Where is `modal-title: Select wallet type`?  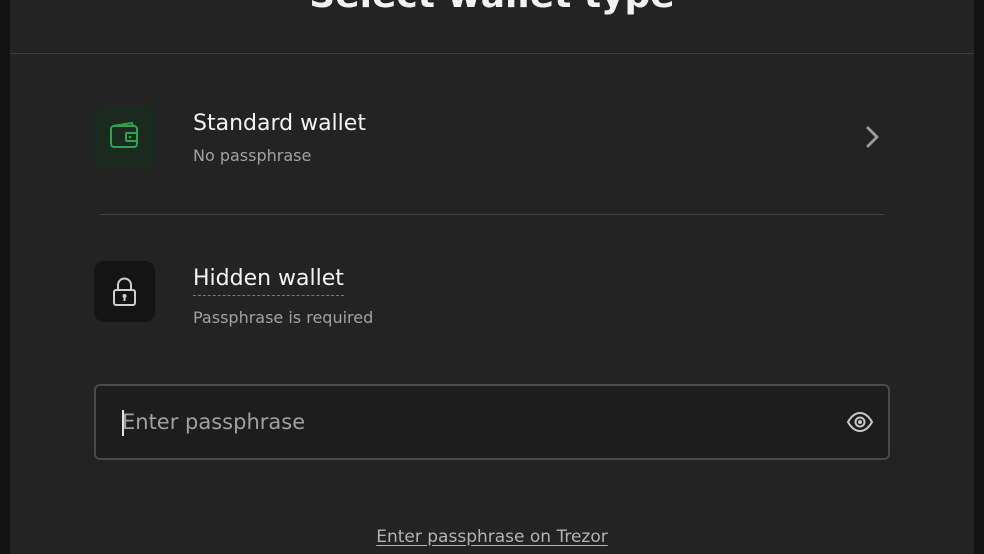 modal-title: Select wallet type is located at coordinates (492, 8).